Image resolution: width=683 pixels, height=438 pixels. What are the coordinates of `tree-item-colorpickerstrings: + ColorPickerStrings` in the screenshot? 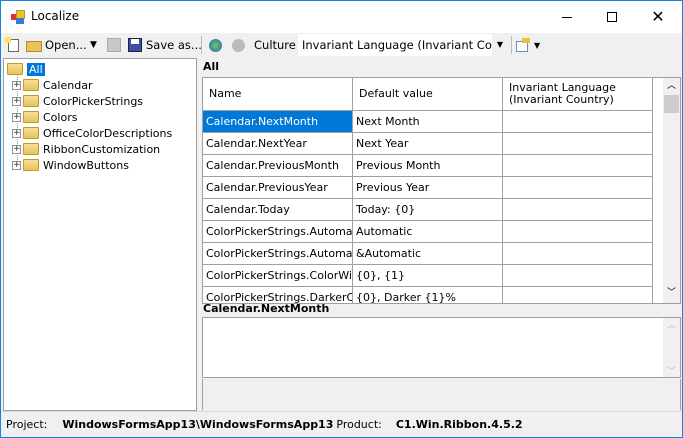 It's located at (77, 101).